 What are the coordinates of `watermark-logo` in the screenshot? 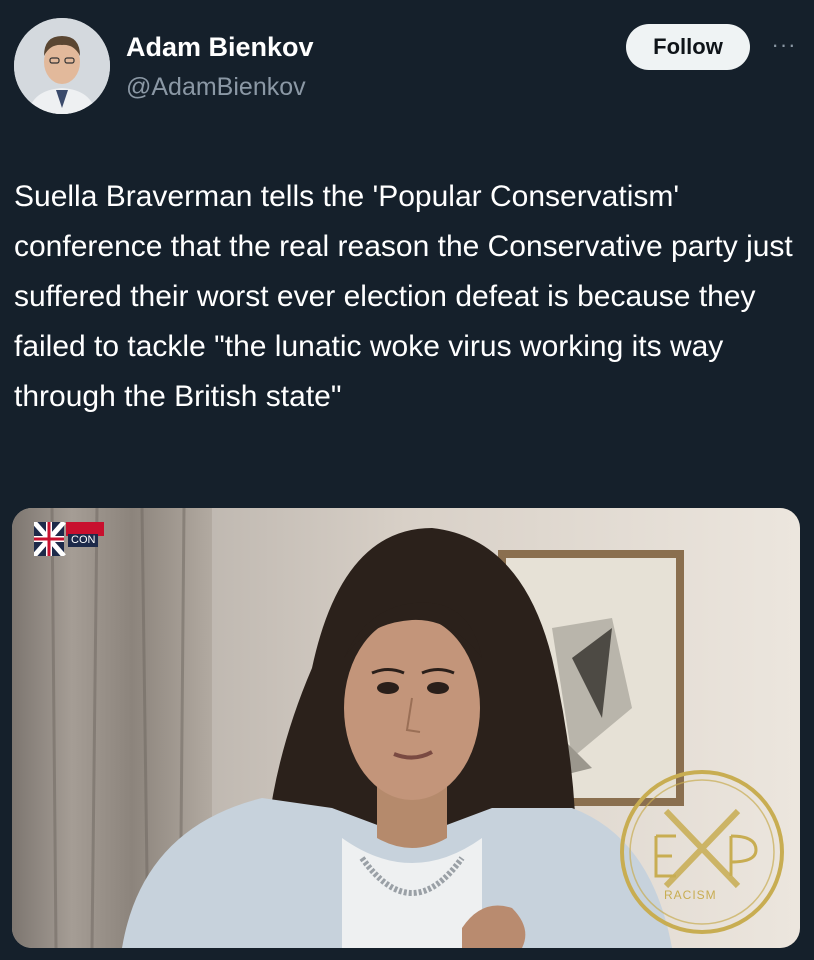 It's located at (702, 852).